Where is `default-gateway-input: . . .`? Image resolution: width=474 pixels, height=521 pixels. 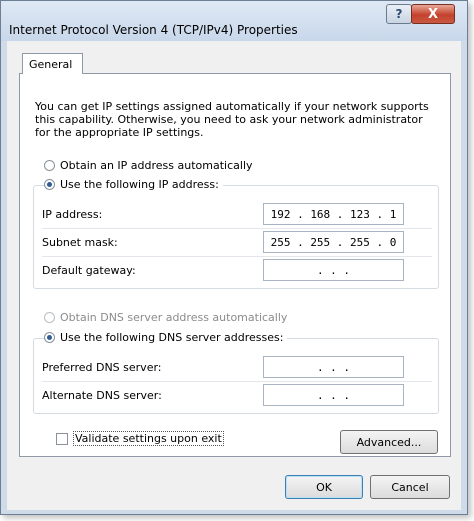
default-gateway-input: . . . is located at coordinates (333, 270).